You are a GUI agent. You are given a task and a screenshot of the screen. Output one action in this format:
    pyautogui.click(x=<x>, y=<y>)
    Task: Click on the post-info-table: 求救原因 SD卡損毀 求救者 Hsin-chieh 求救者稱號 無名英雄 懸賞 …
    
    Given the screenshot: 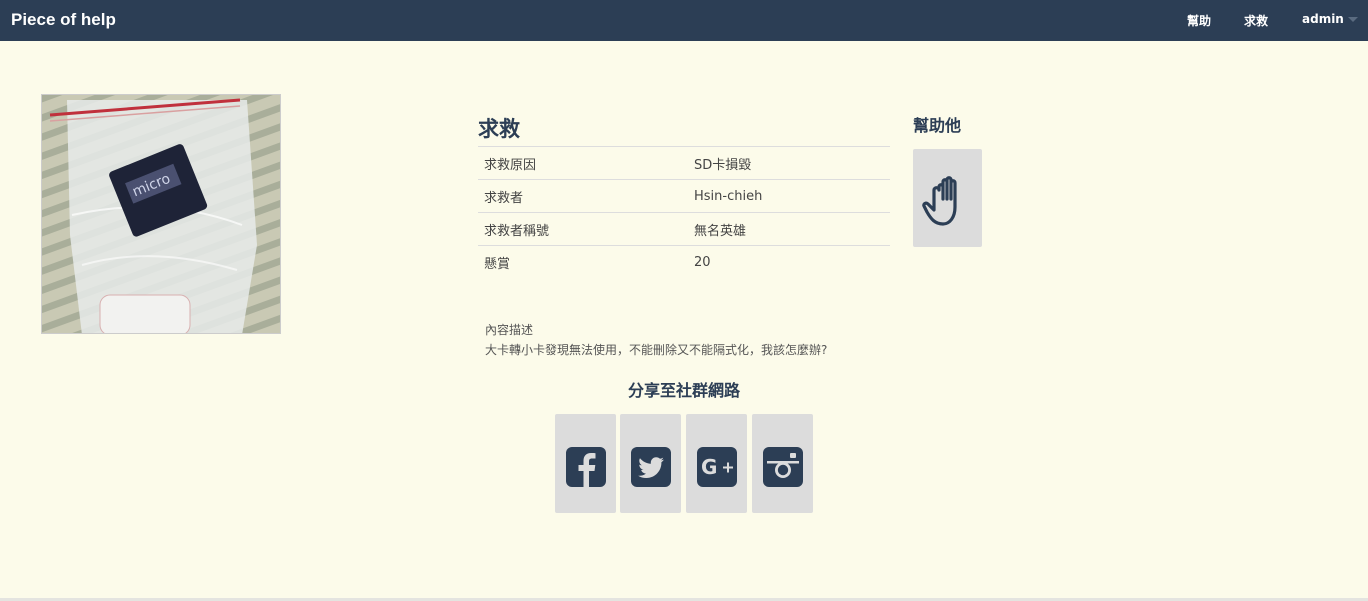 What is the action you would take?
    pyautogui.click(x=684, y=212)
    